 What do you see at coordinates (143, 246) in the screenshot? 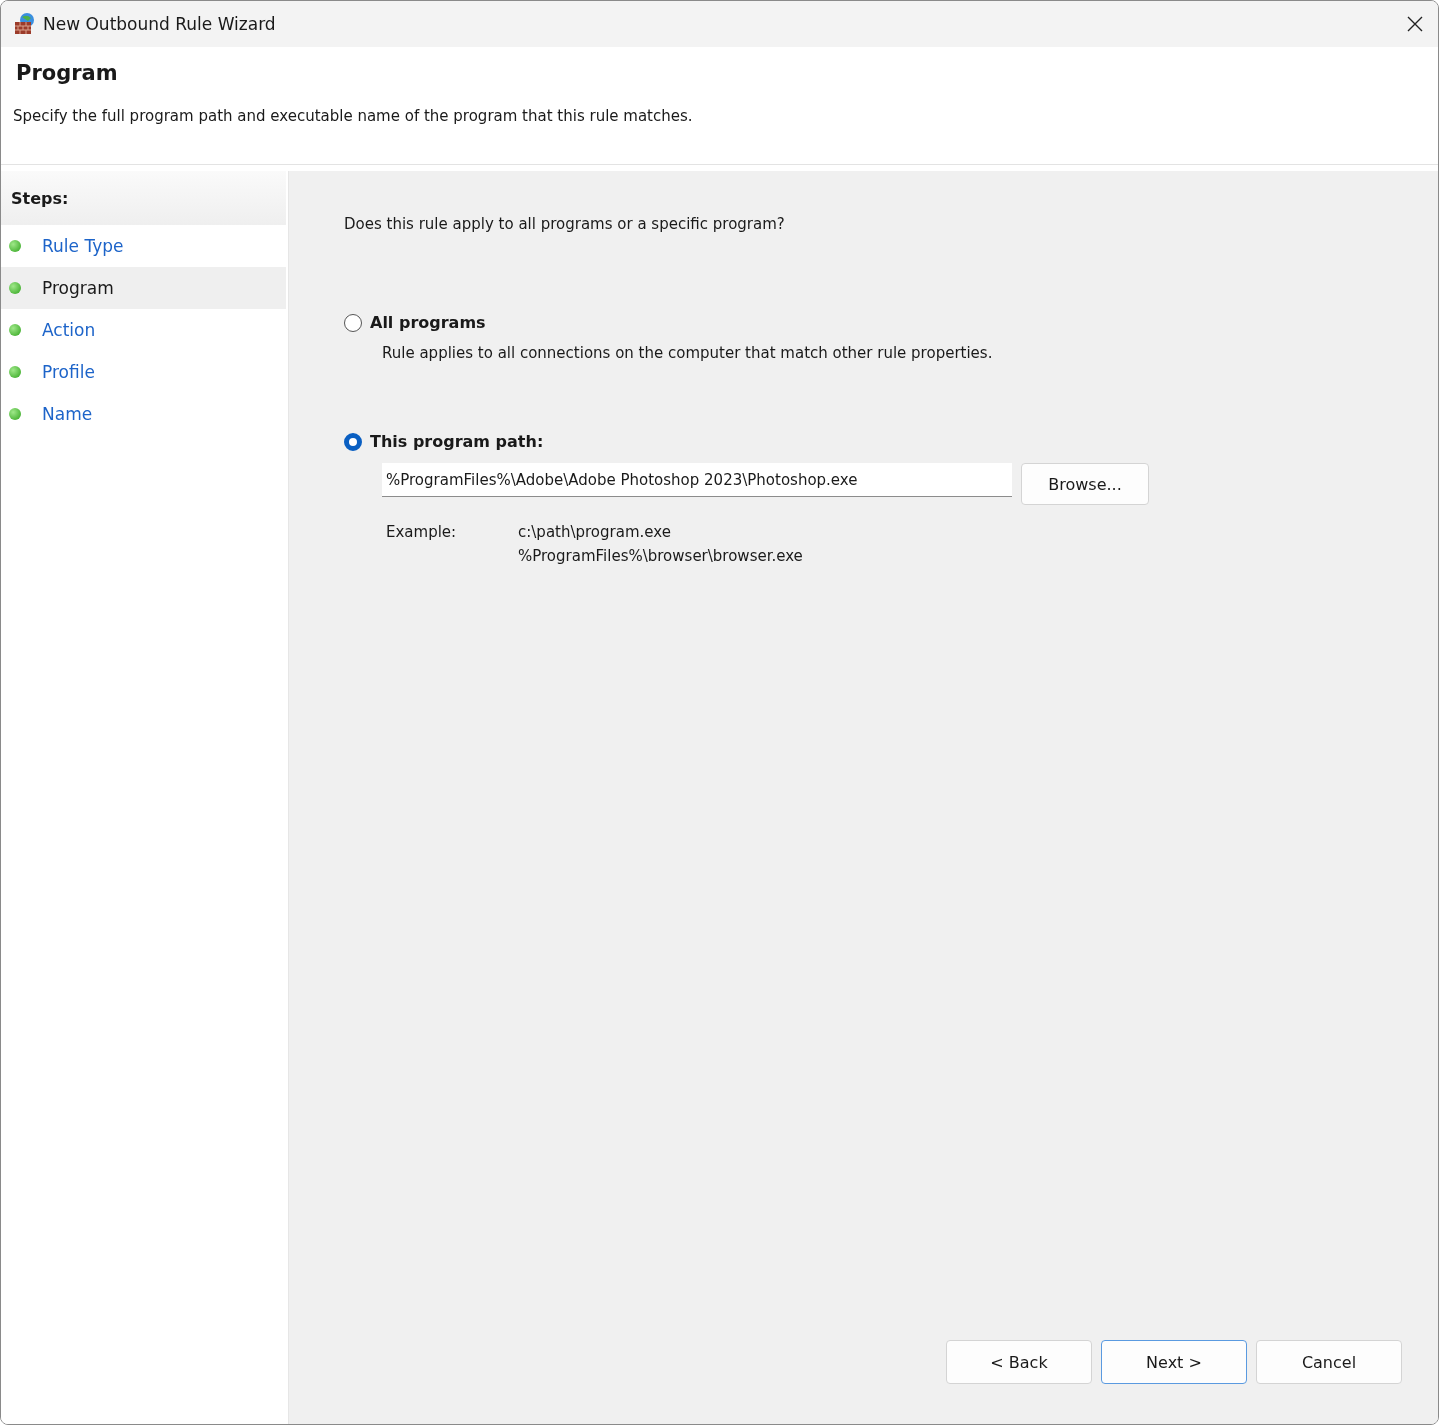
I see `step-item: Rule Type` at bounding box center [143, 246].